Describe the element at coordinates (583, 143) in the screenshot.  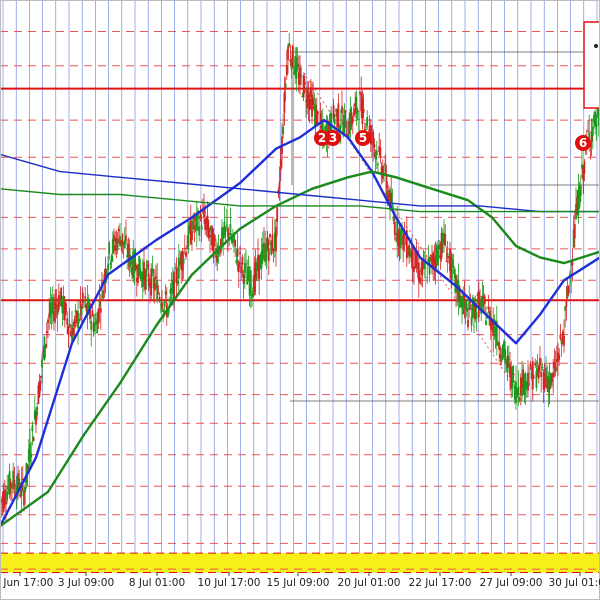
I see `marker-label: 6` at that location.